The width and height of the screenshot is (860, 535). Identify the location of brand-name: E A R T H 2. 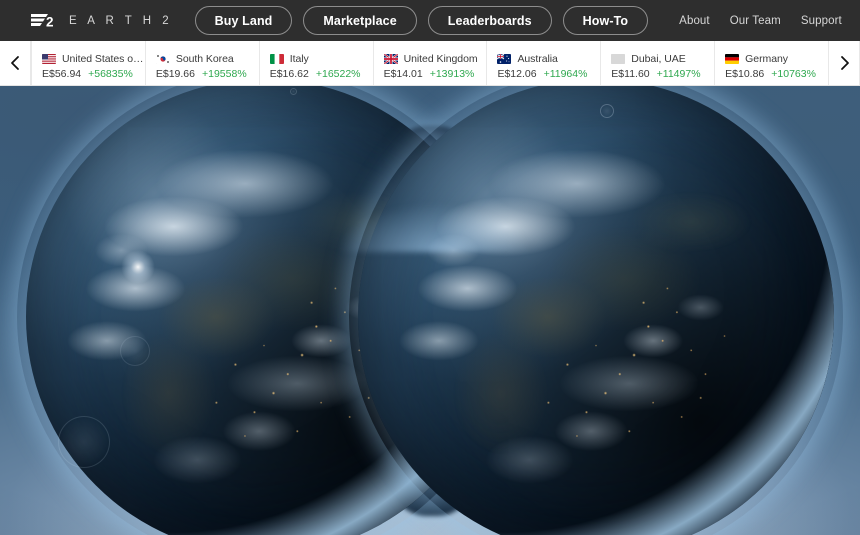
(121, 20).